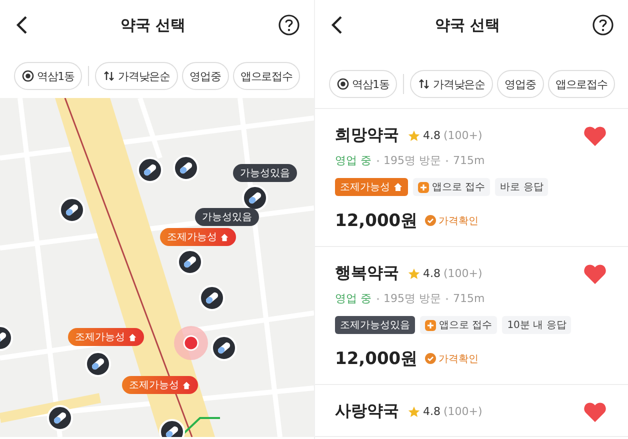 The width and height of the screenshot is (628, 439). I want to click on pharmacy-tag: 바로 응답, so click(521, 187).